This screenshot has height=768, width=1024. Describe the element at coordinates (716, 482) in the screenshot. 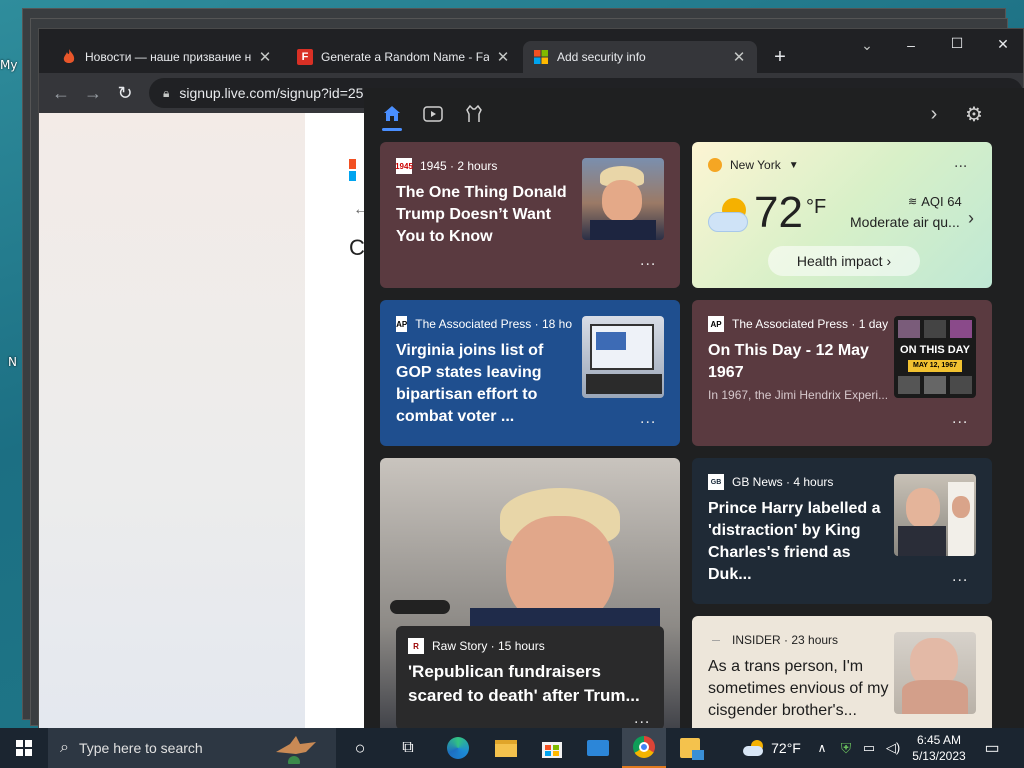

I see `publisher-logo-icon: GB` at that location.